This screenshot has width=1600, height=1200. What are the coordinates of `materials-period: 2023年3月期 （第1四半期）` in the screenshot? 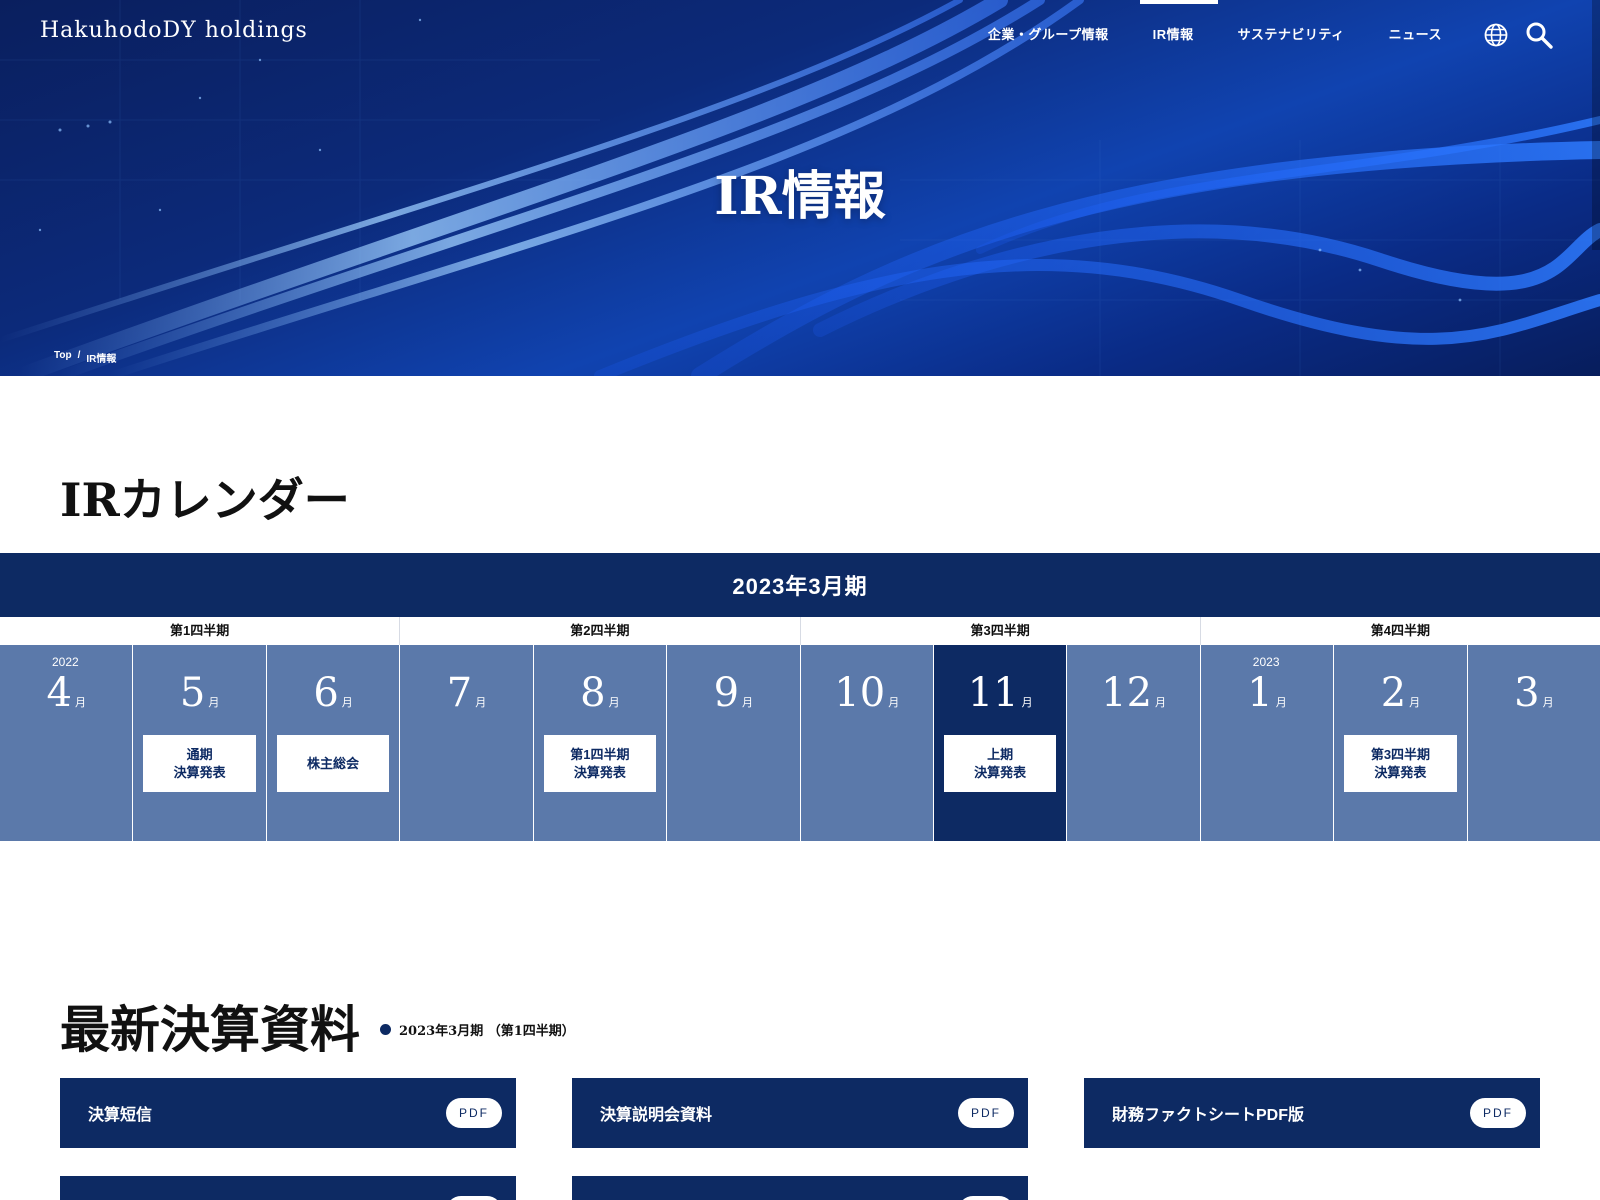 It's located at (477, 1029).